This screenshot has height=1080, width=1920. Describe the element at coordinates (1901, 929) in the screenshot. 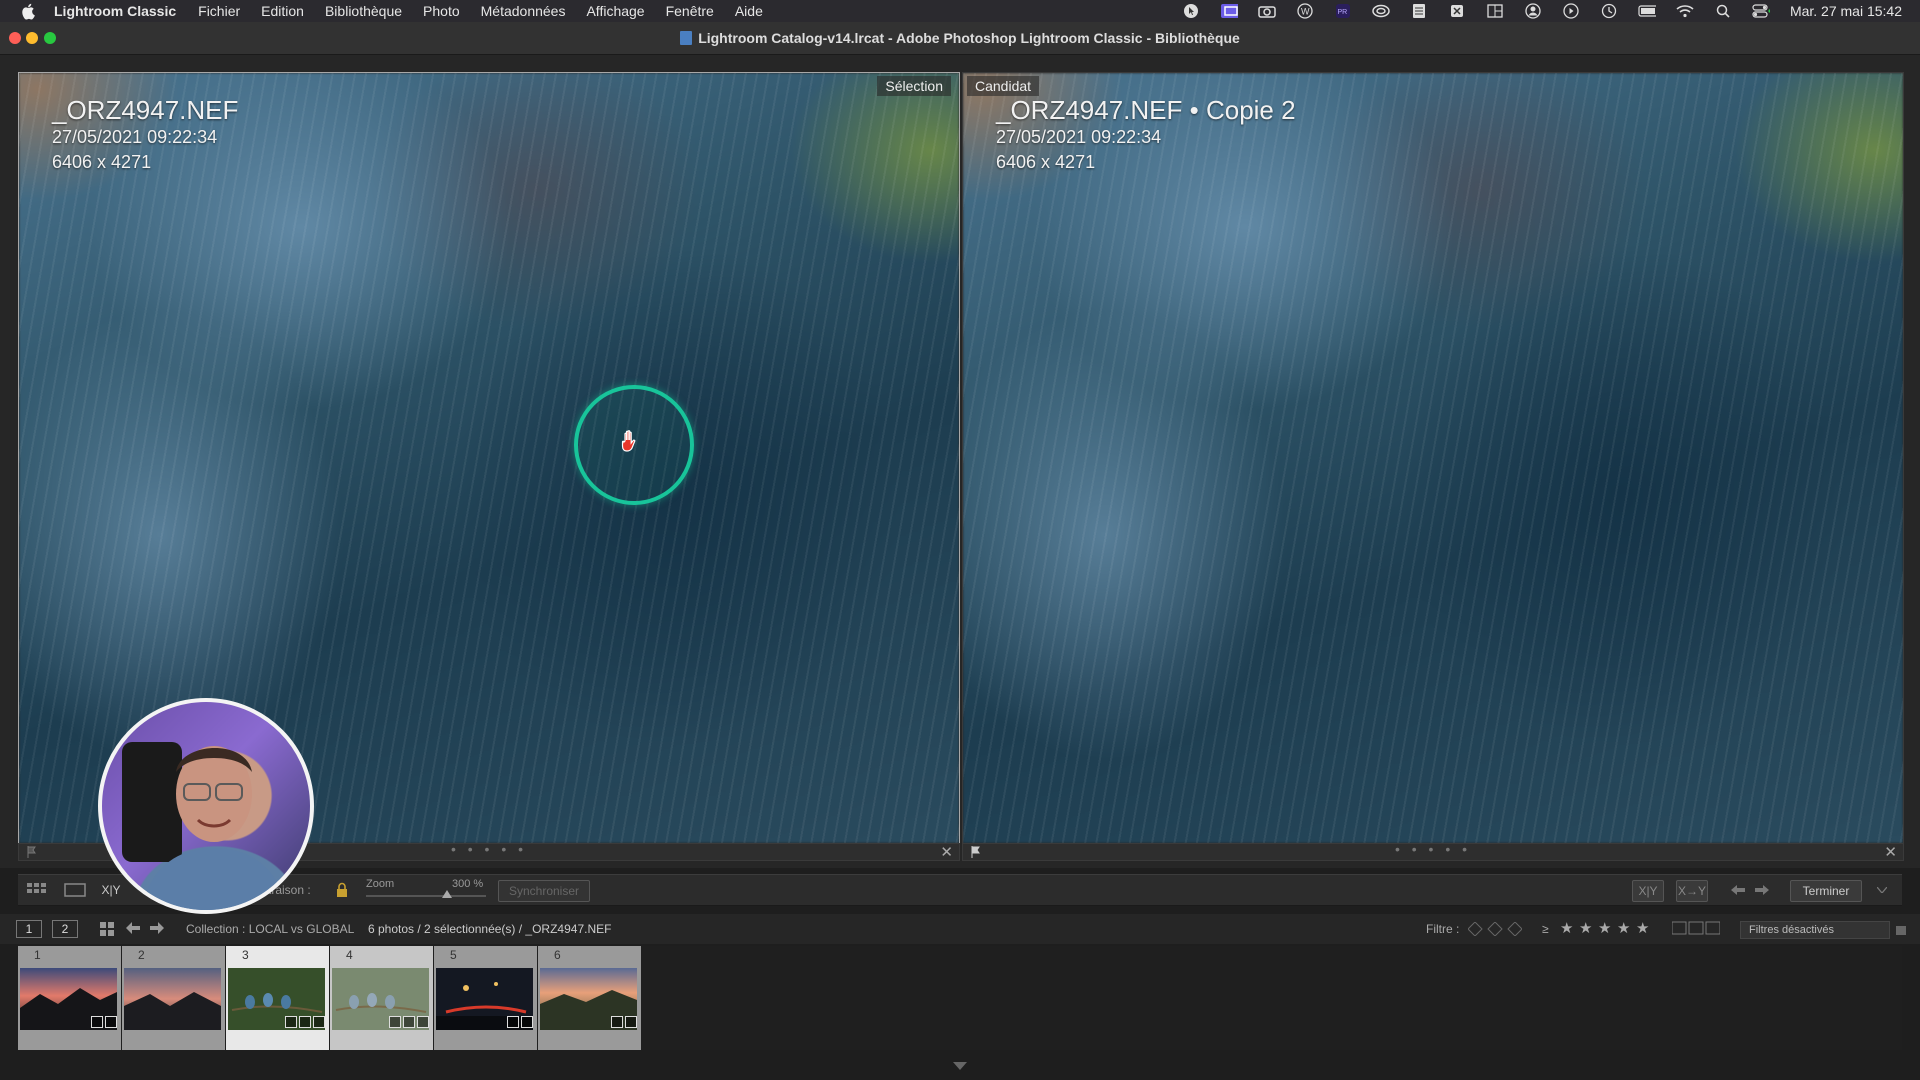

I see `filter-lock-icon` at that location.